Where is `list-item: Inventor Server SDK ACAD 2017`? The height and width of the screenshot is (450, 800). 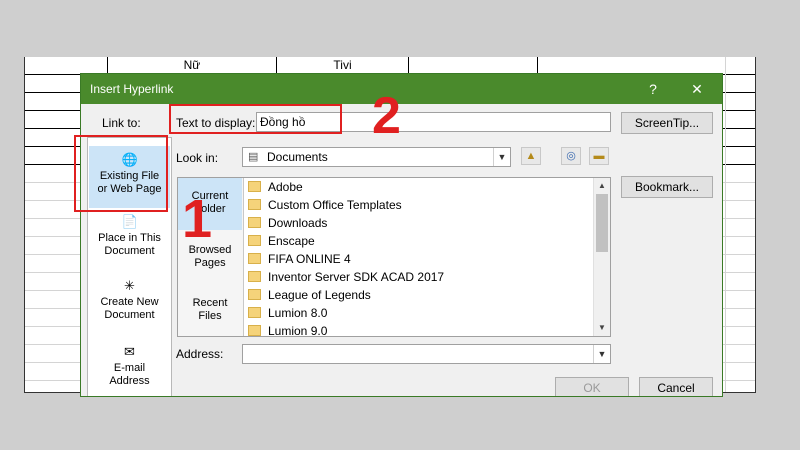 list-item: Inventor Server SDK ACAD 2017 is located at coordinates (346, 277).